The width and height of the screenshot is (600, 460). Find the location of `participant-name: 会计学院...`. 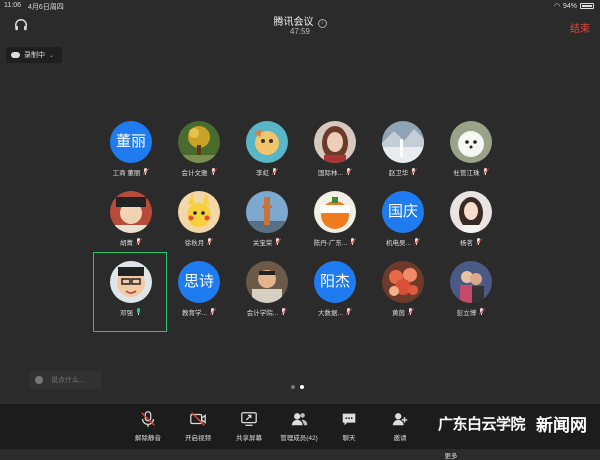

participant-name: 会计学院... is located at coordinates (262, 313).